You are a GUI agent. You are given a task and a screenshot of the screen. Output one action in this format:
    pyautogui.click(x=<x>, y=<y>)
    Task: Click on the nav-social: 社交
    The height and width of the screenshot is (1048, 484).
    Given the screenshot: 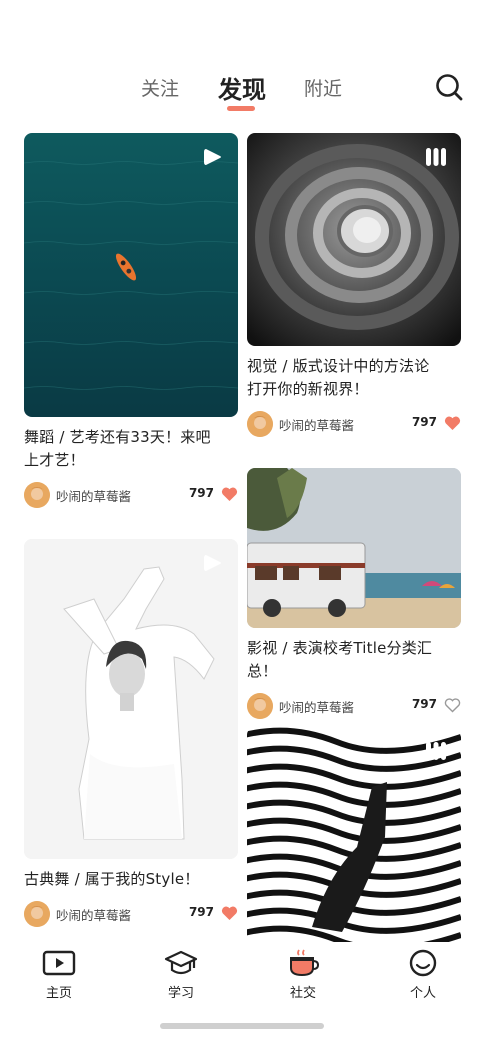 What is the action you would take?
    pyautogui.click(x=303, y=974)
    